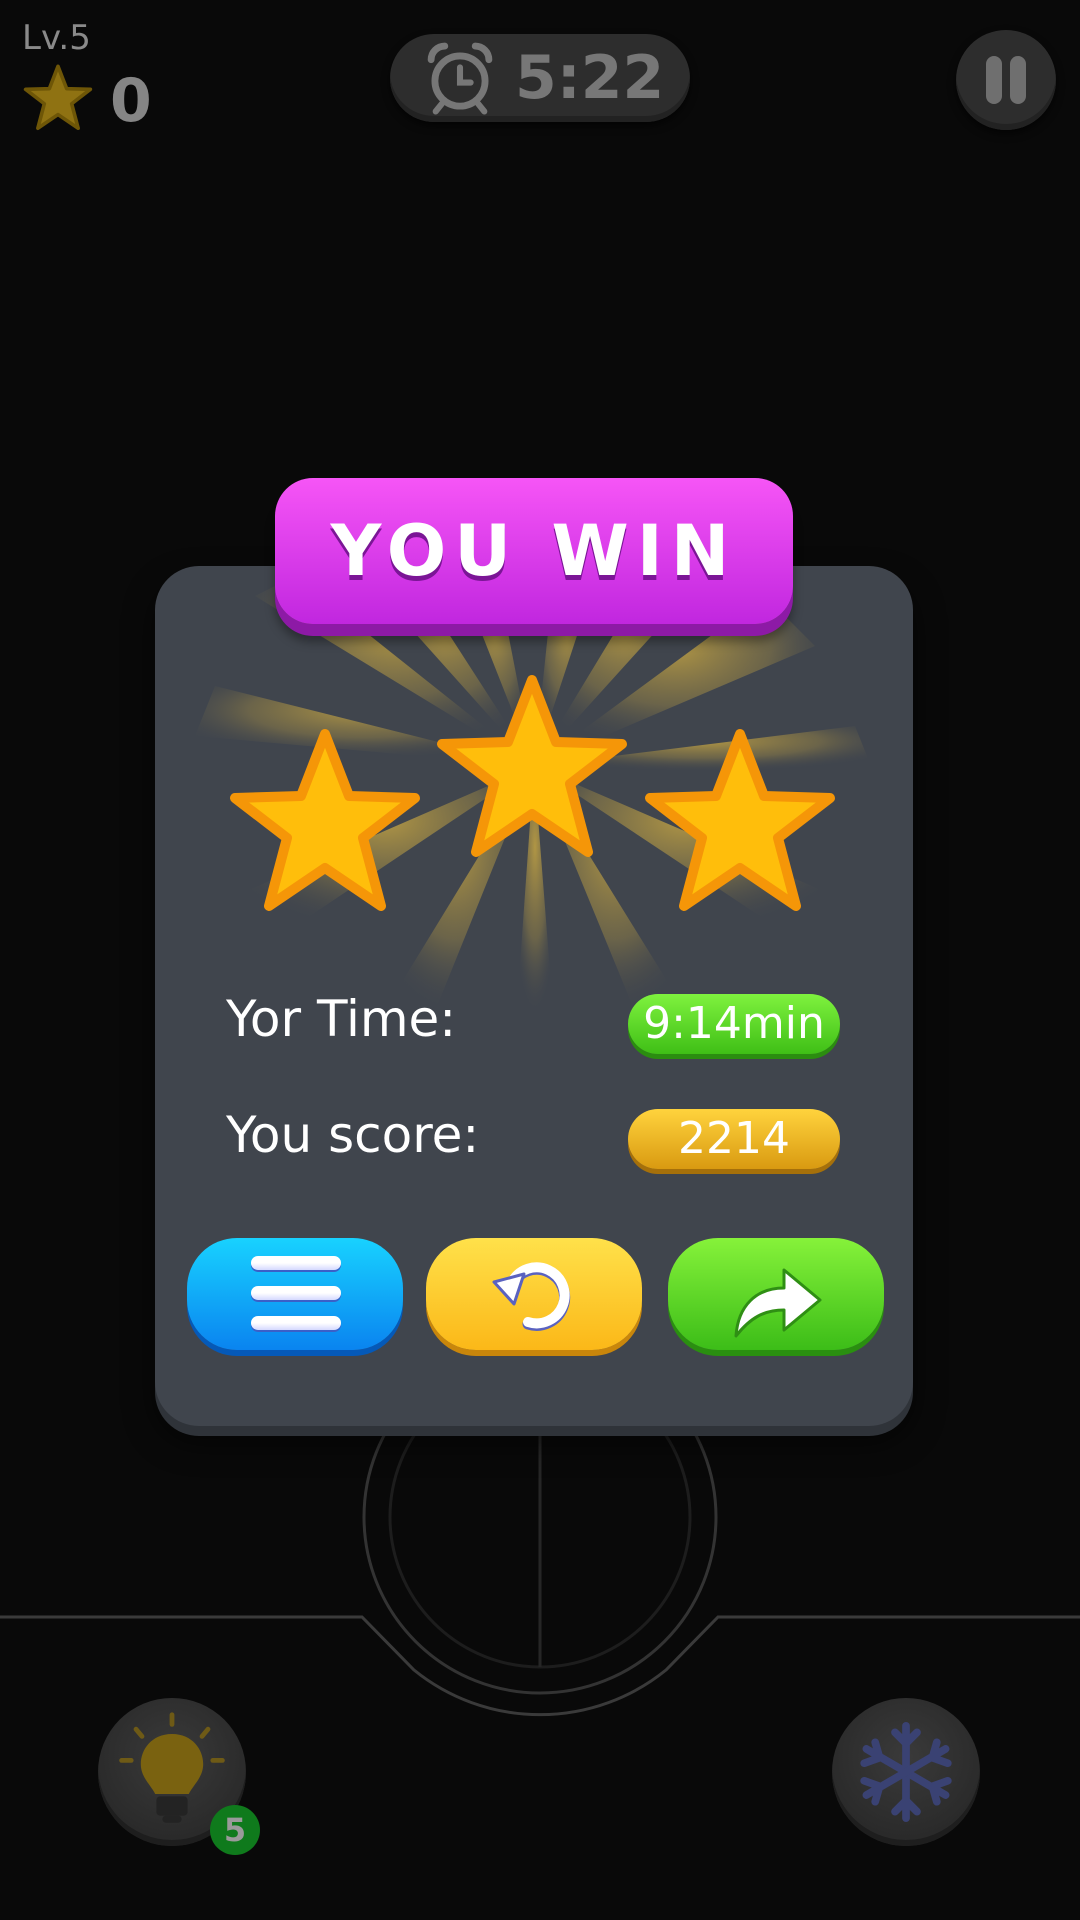 The image size is (1080, 1920). I want to click on time-value: 9:14min, so click(734, 1024).